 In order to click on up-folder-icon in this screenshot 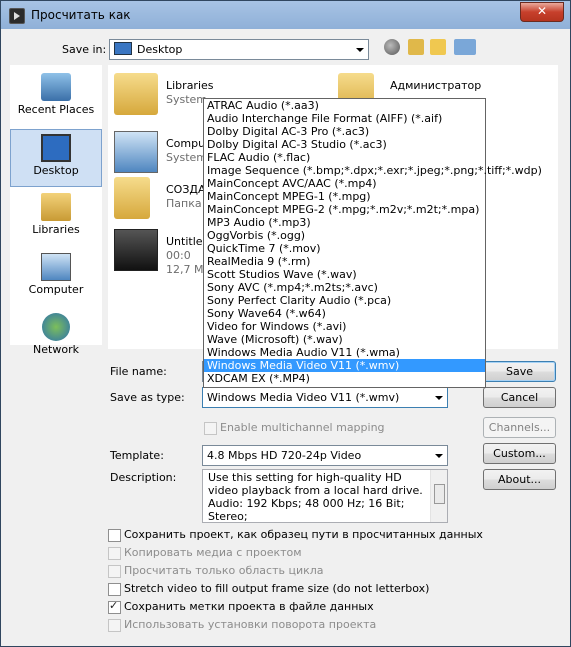, I will do `click(416, 47)`.